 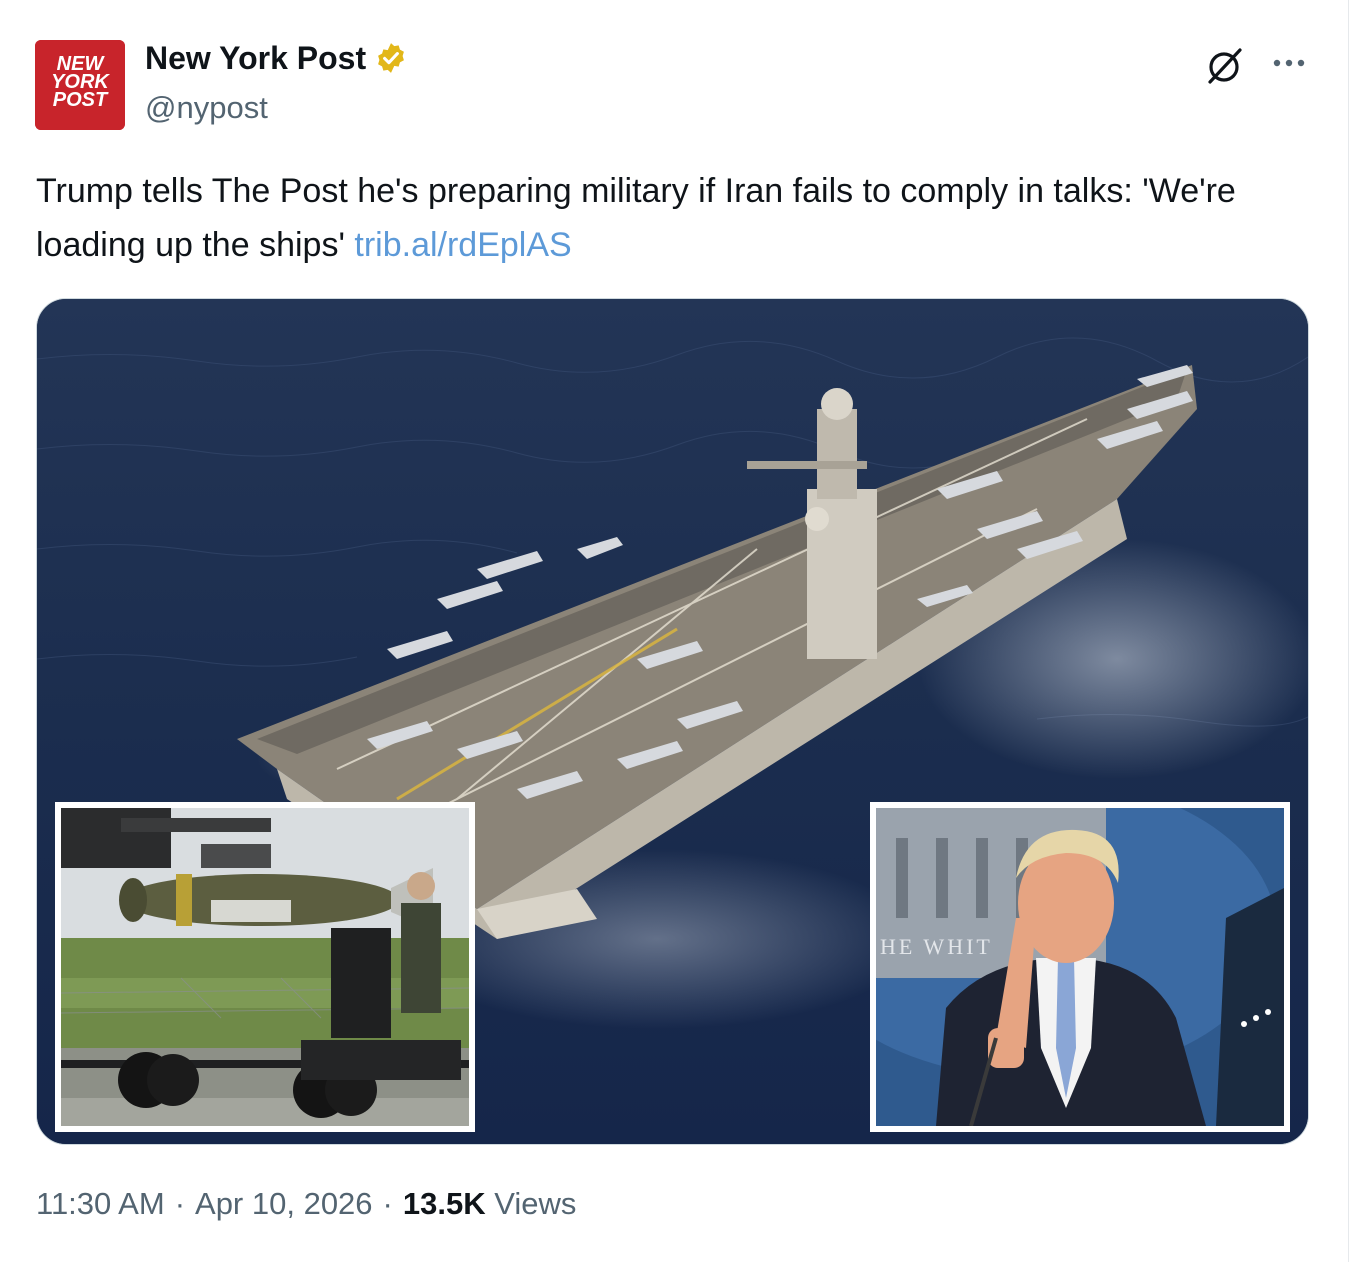 I want to click on podium-wall-text: HE WHIT, so click(x=936, y=946).